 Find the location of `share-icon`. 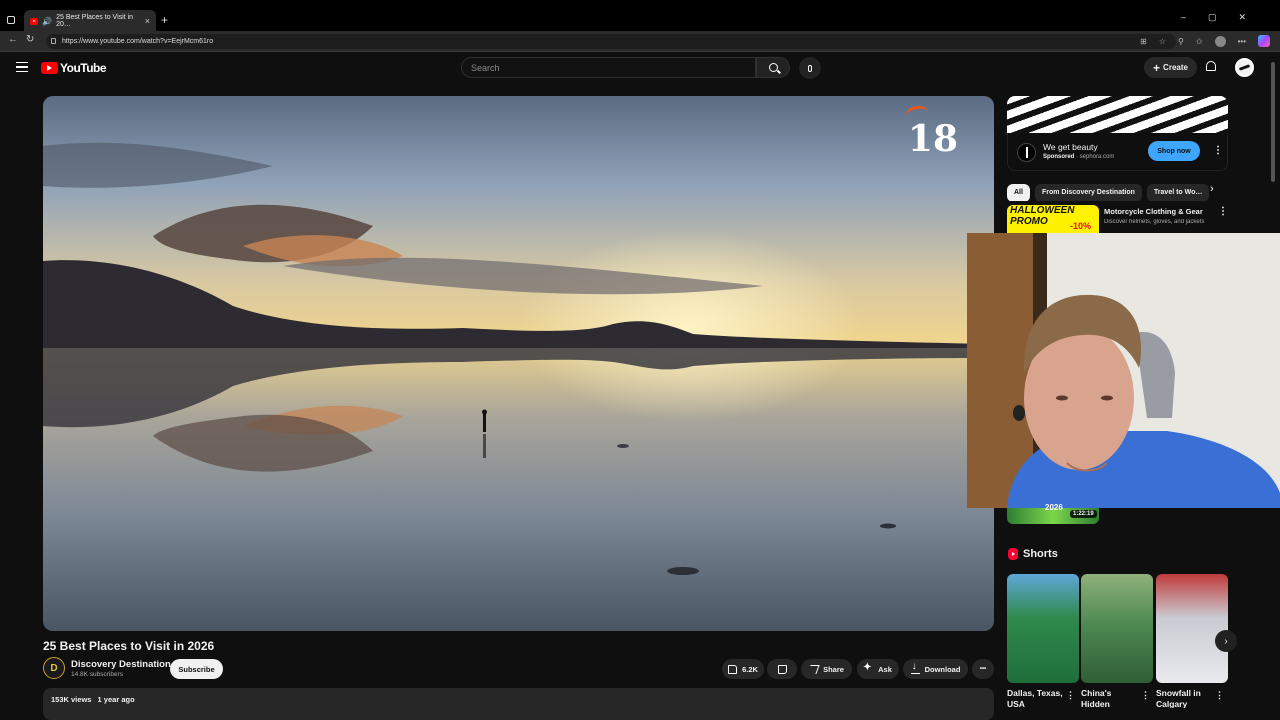

share-icon is located at coordinates (813, 669).